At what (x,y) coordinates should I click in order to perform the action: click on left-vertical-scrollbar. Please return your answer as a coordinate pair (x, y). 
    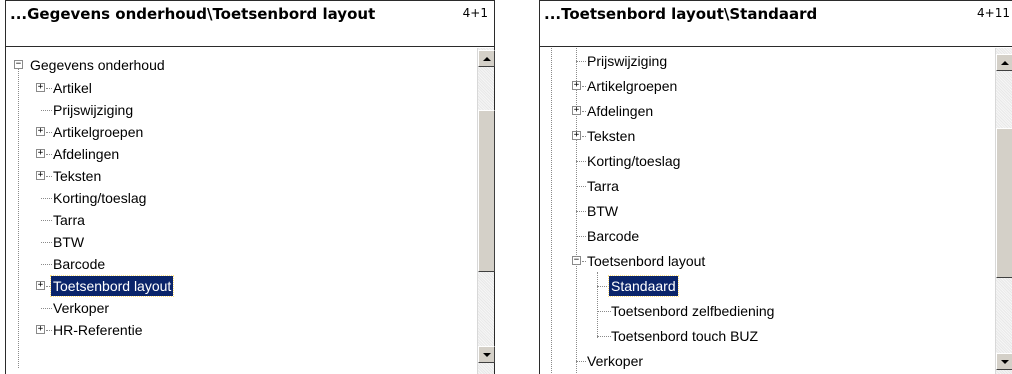
    Looking at the image, I should click on (486, 211).